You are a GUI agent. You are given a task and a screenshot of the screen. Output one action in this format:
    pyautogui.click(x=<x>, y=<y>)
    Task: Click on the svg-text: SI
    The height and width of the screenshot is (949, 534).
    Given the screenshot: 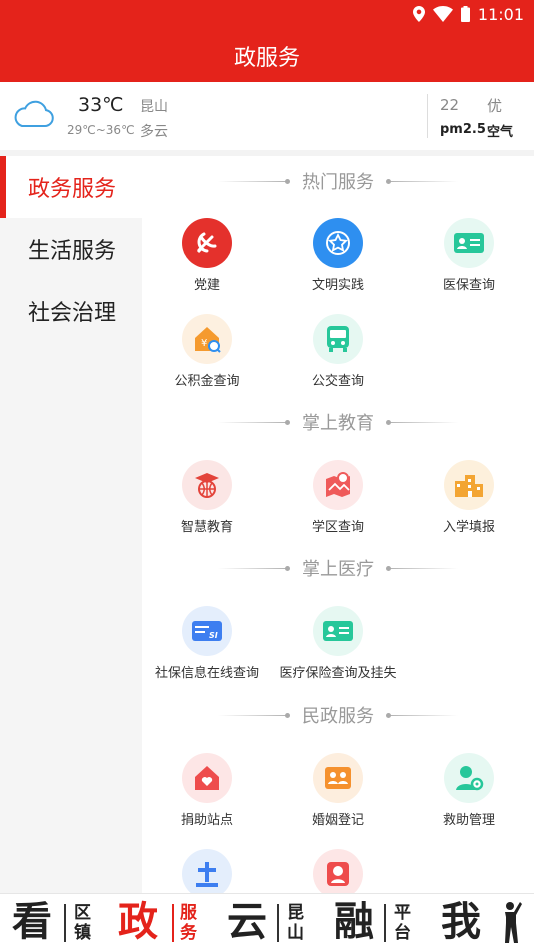 What is the action you would take?
    pyautogui.click(x=213, y=635)
    